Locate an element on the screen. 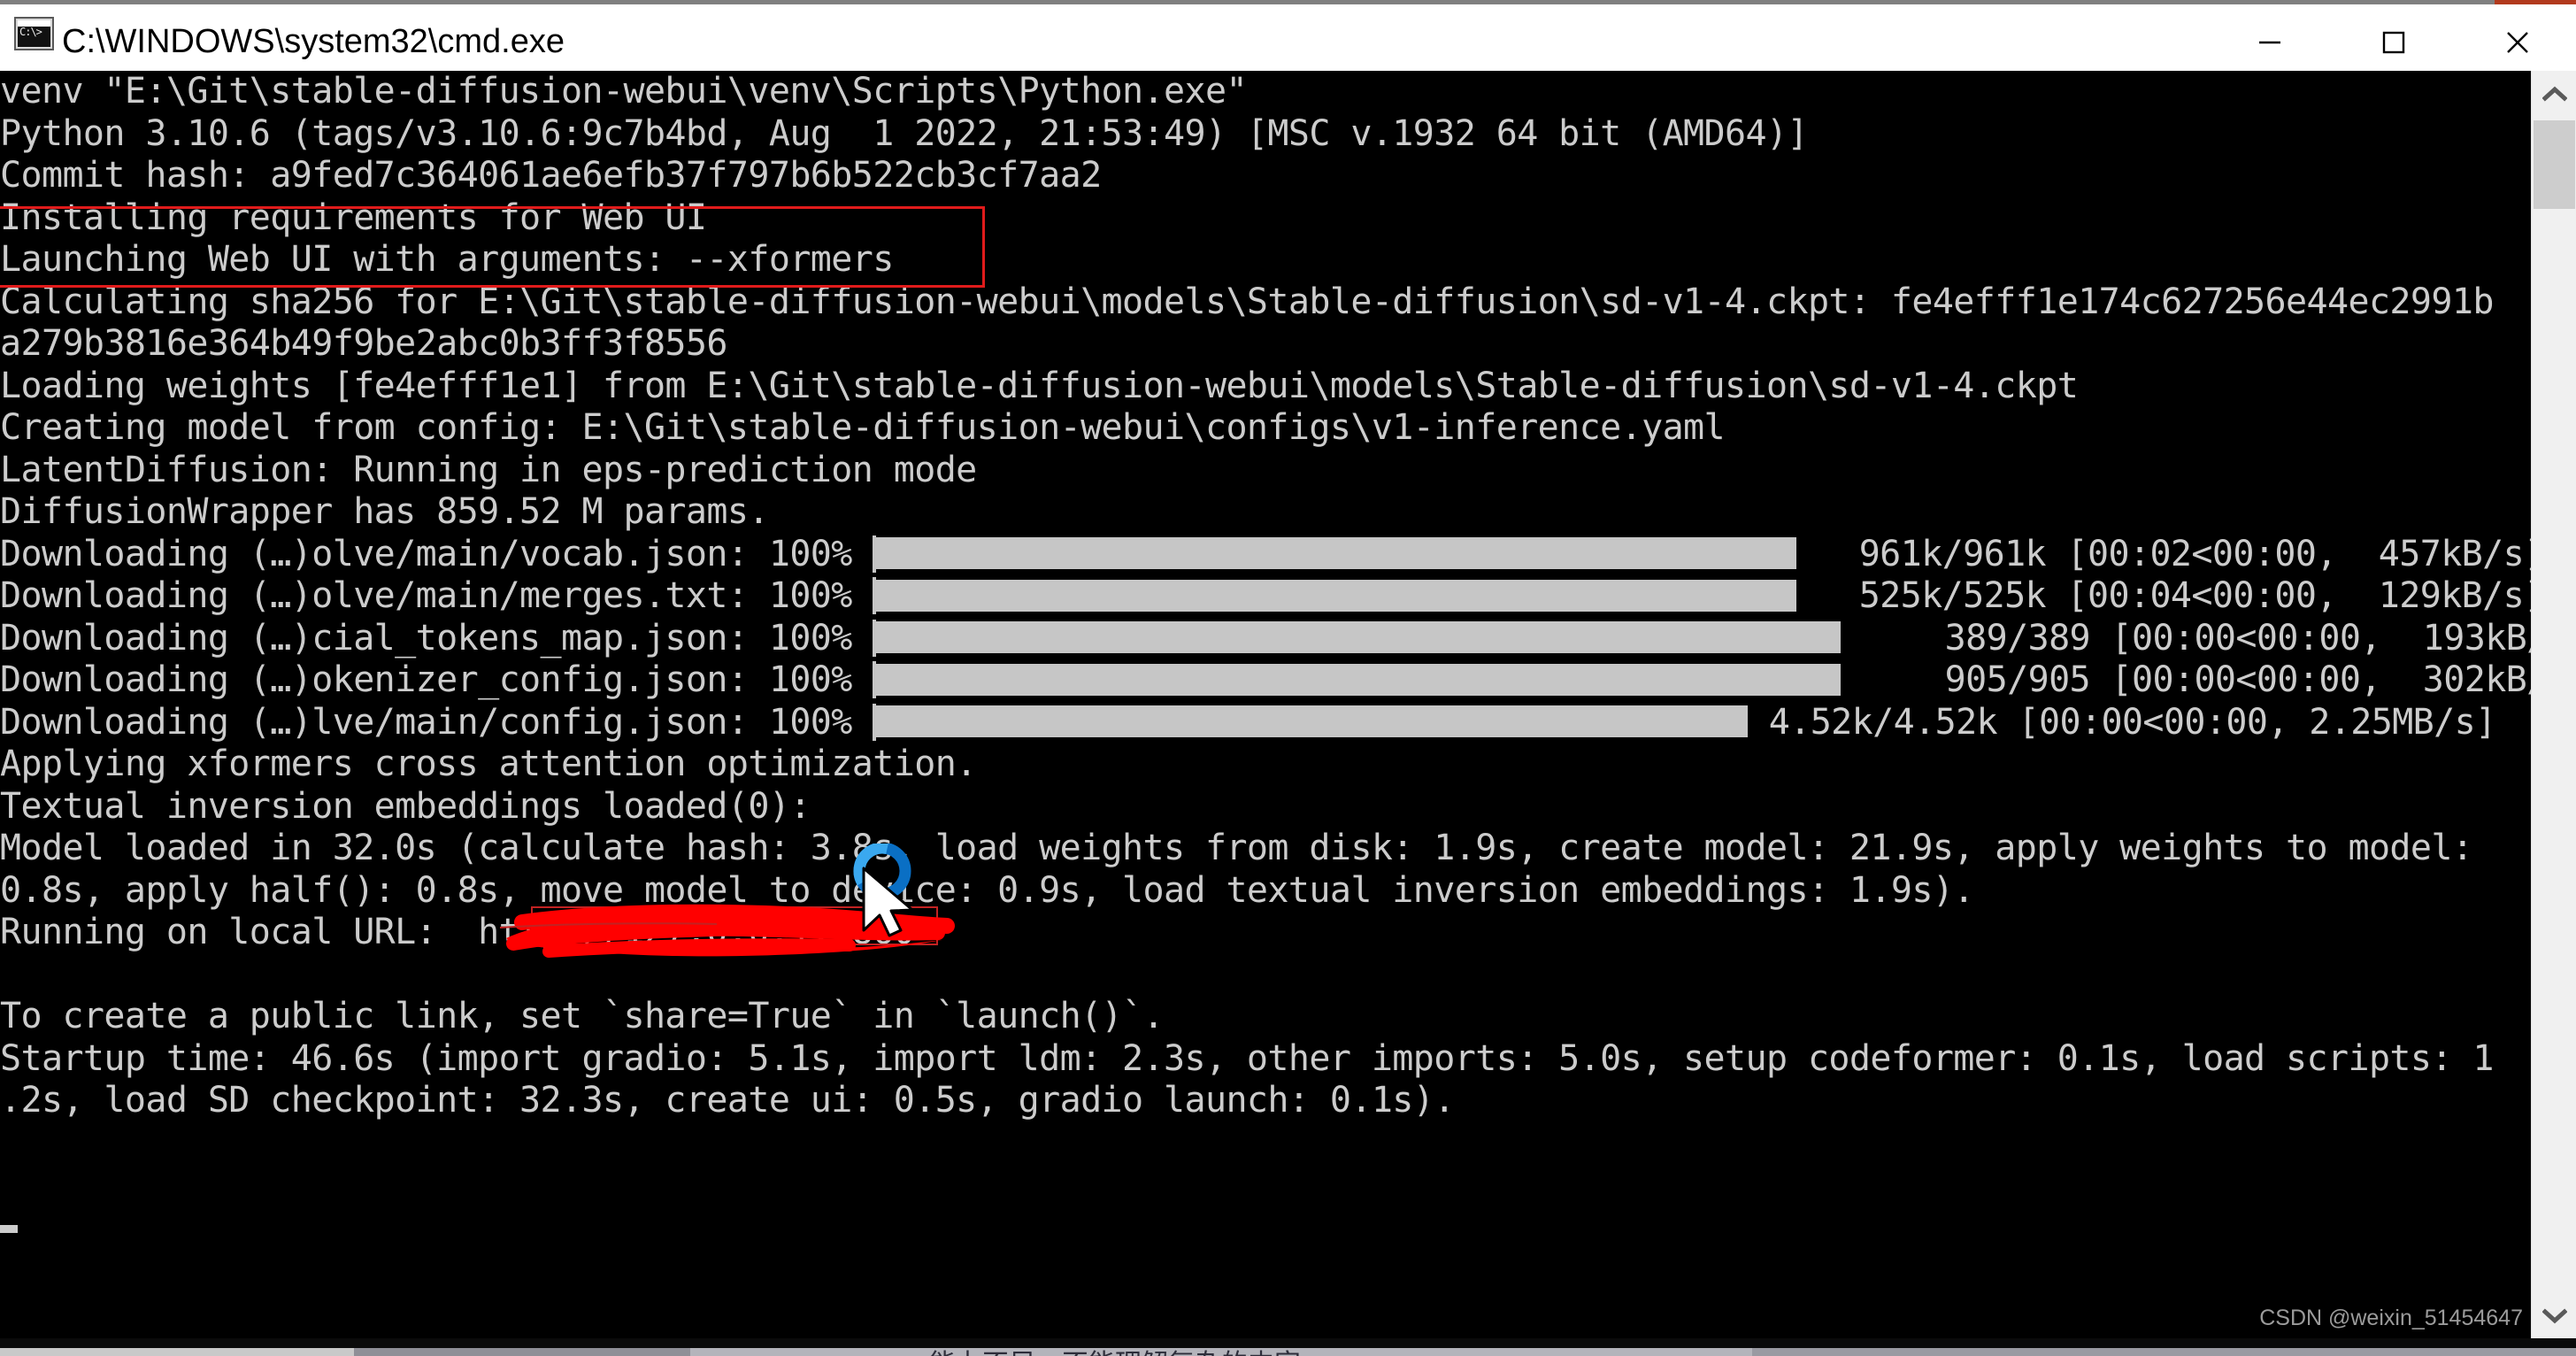 The image size is (2576, 1356). taskbar-sliver: 能力不足，不能理解复杂的内容 is located at coordinates (1288, 1352).